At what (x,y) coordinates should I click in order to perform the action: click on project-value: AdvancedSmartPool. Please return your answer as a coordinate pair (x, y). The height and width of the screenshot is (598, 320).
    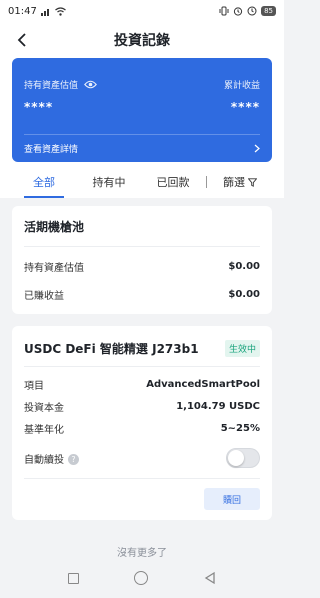
    Looking at the image, I should click on (203, 384).